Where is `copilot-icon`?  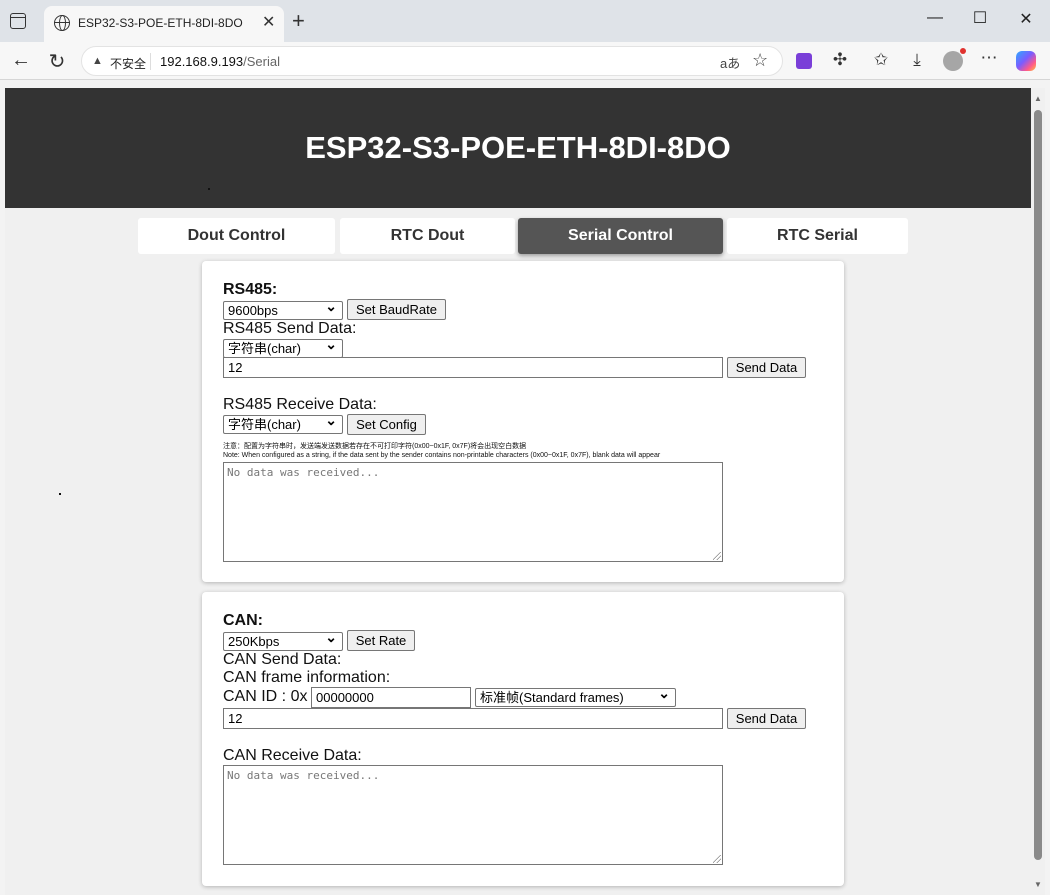
copilot-icon is located at coordinates (1026, 61).